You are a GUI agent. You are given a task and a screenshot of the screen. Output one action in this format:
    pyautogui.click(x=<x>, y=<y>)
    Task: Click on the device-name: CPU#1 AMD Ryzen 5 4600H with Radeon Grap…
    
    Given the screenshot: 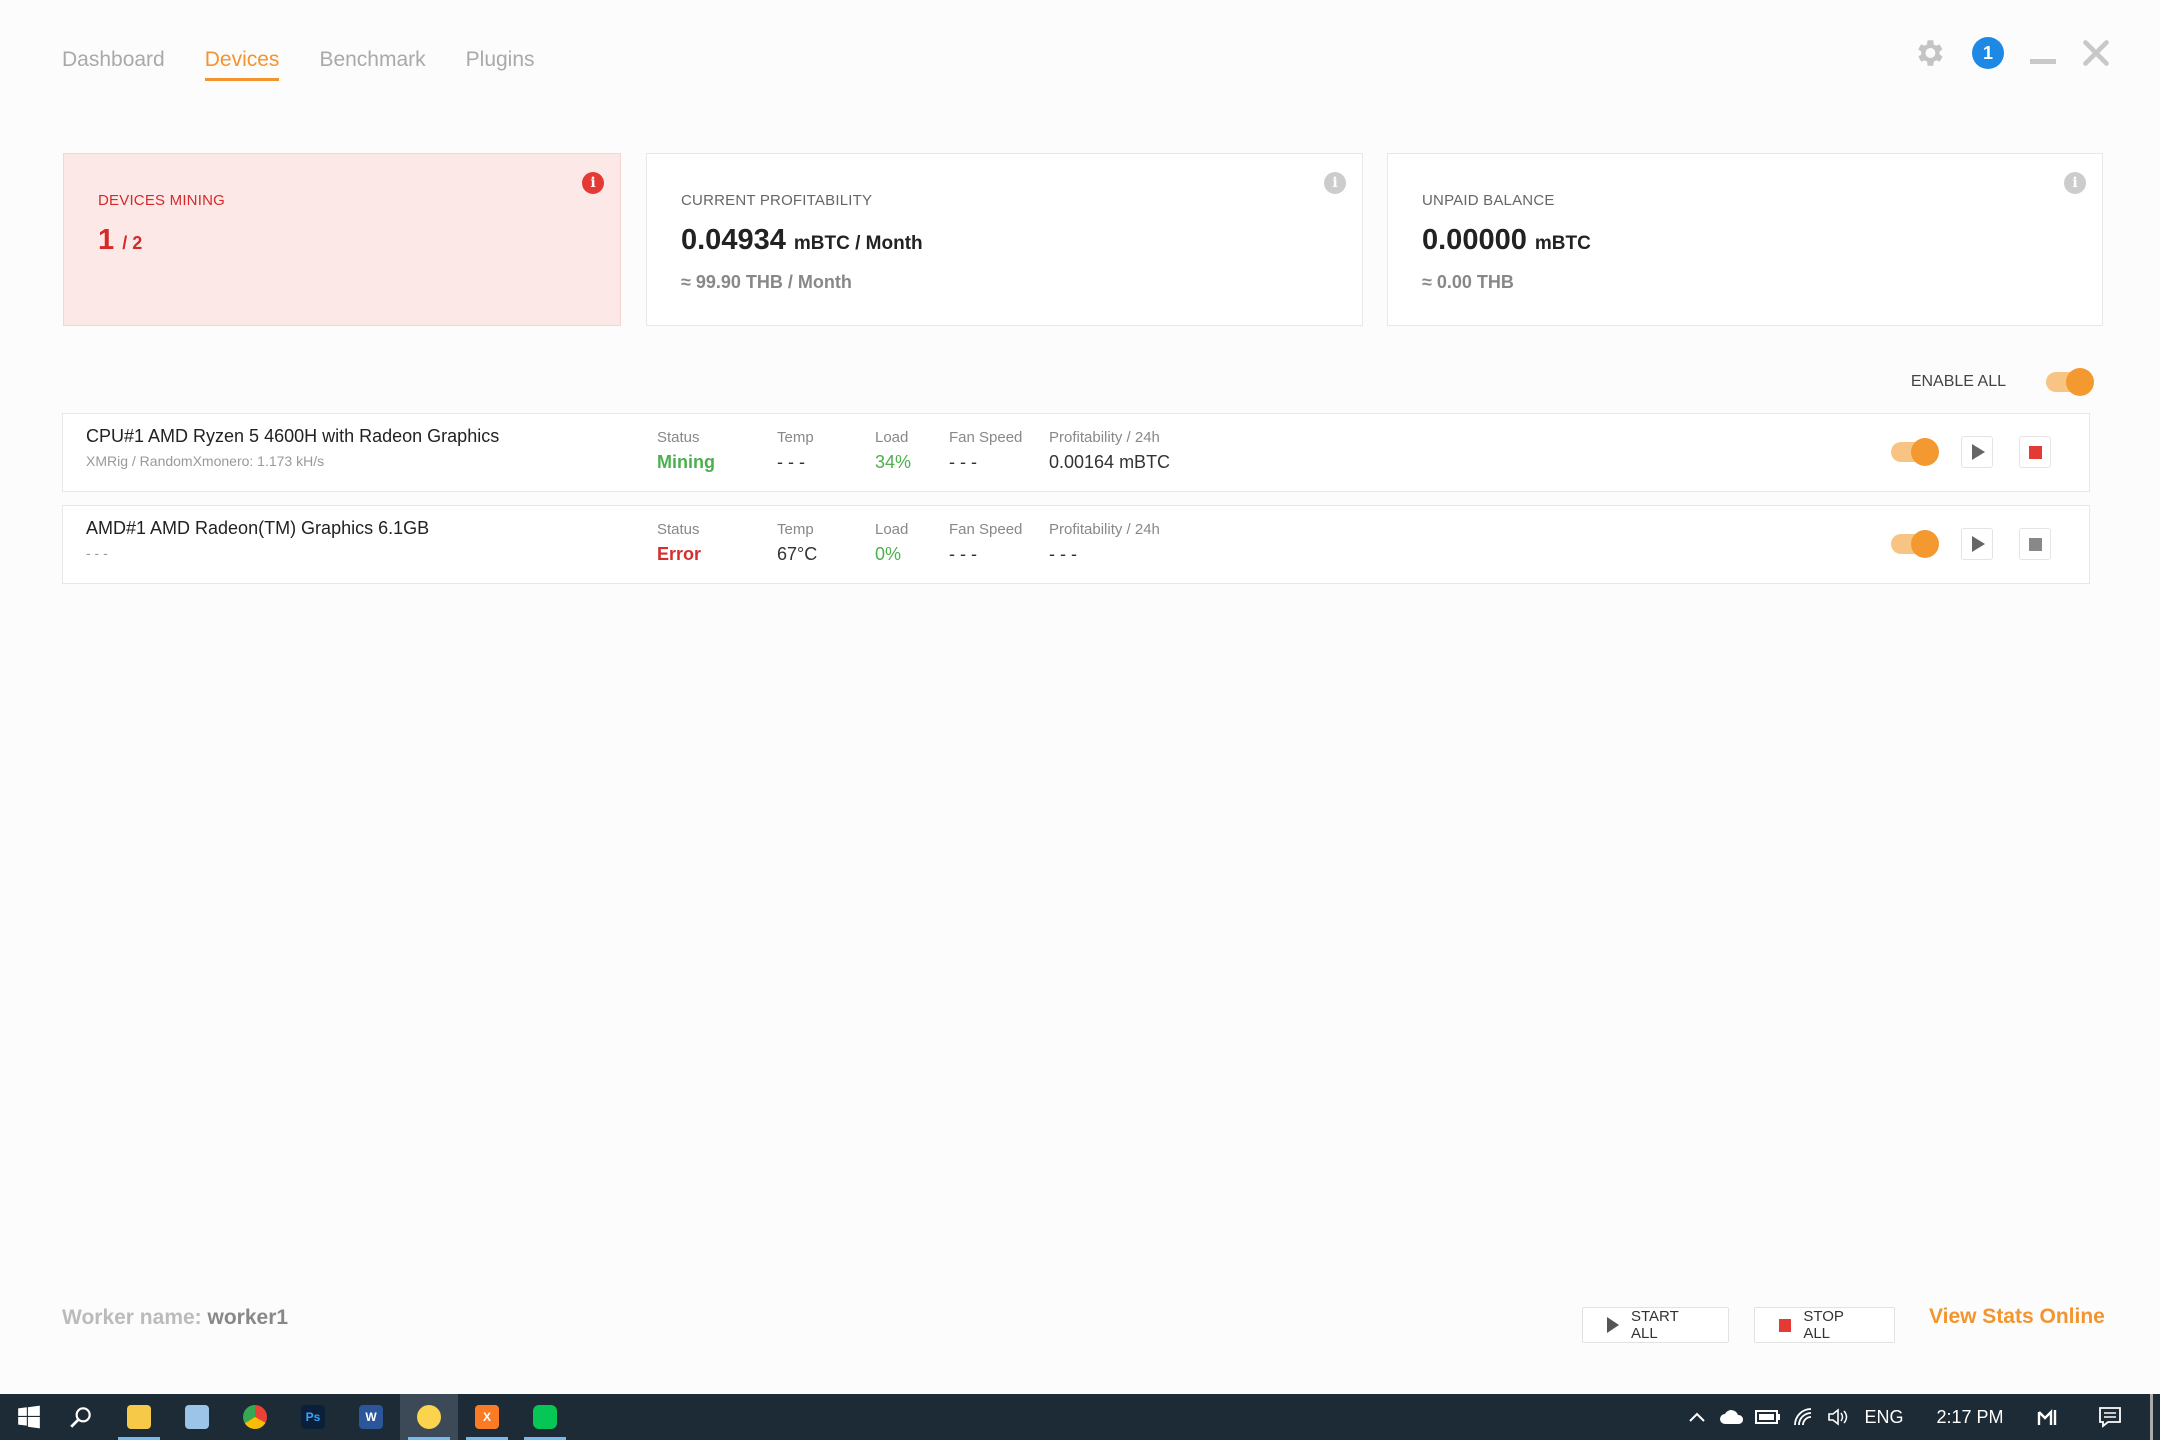 What is the action you would take?
    pyautogui.click(x=293, y=436)
    